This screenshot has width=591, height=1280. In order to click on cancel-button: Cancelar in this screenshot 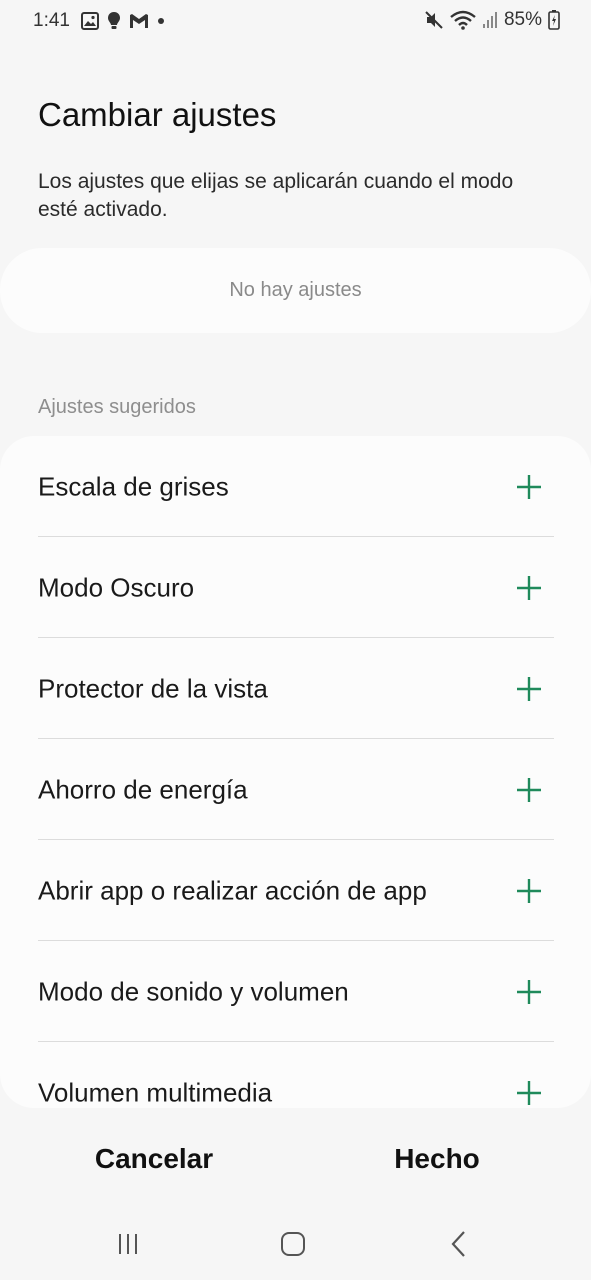, I will do `click(154, 1159)`.